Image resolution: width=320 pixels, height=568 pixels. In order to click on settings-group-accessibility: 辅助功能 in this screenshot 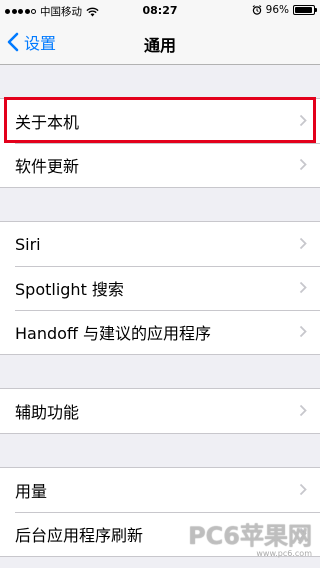, I will do `click(160, 411)`.